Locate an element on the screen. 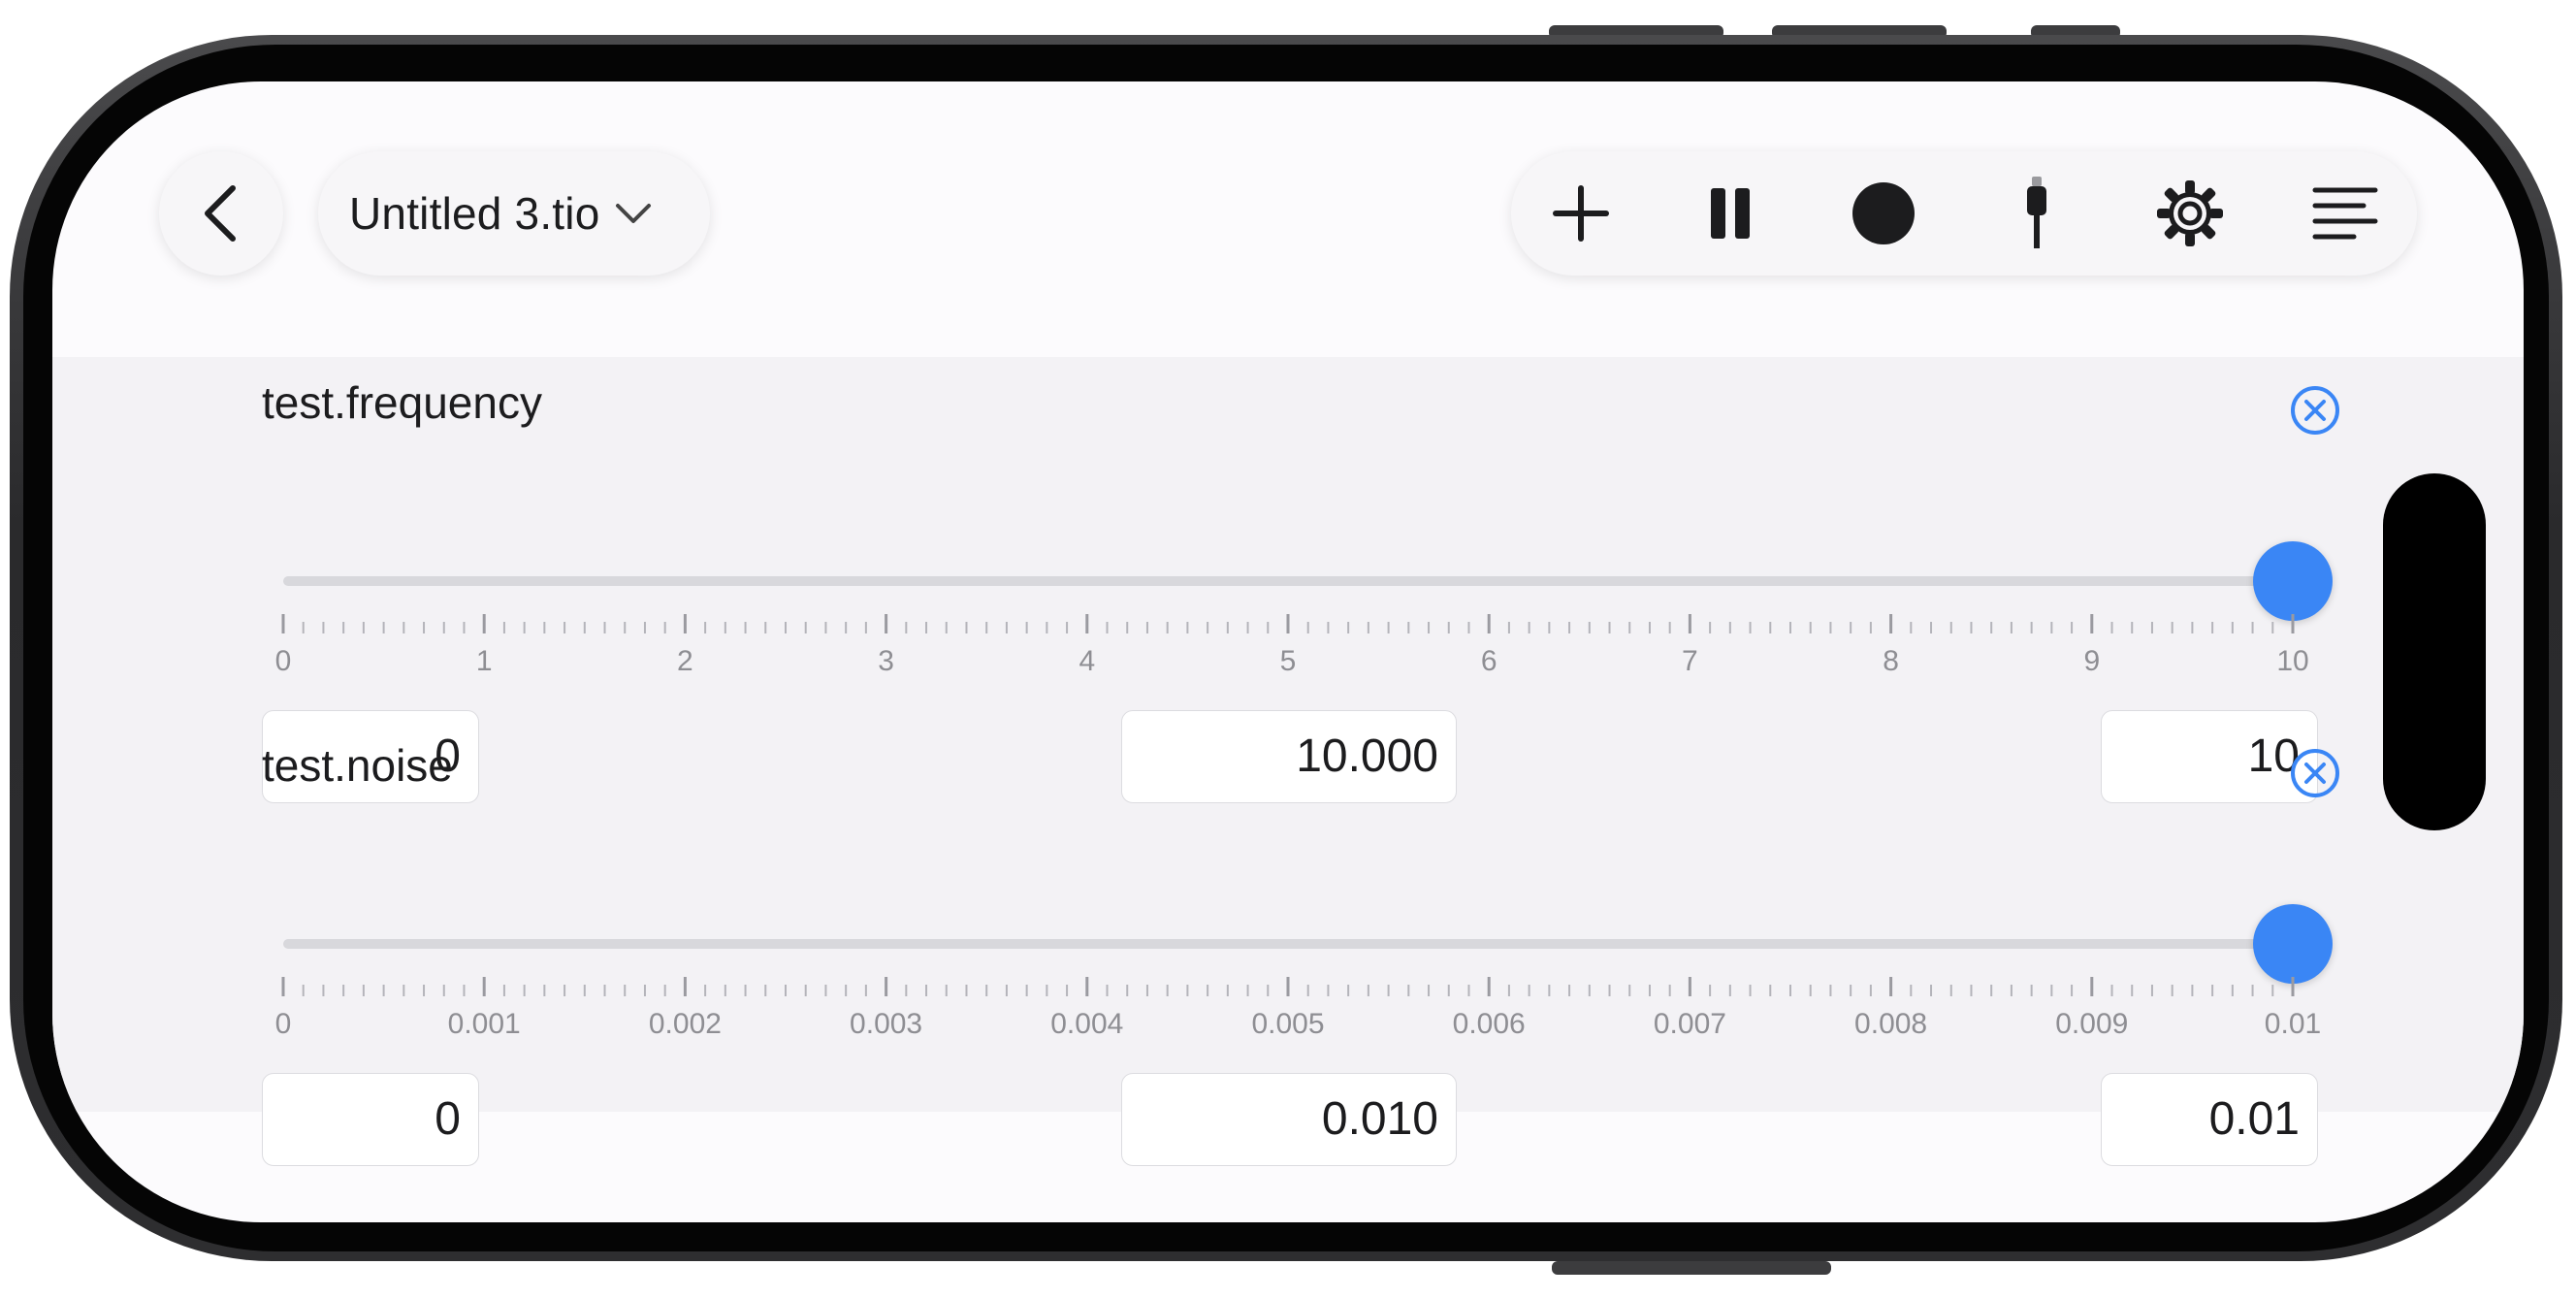  tick-label: 2 is located at coordinates (685, 661).